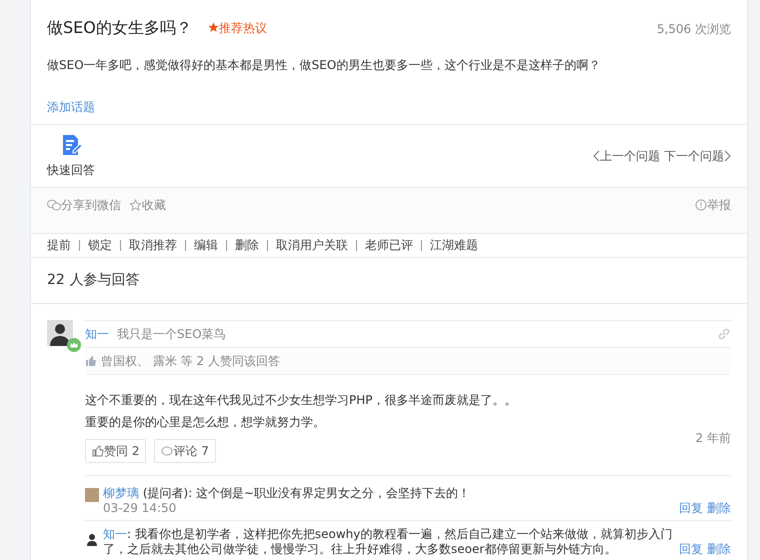 The width and height of the screenshot is (760, 560). Describe the element at coordinates (98, 451) in the screenshot. I see `thumbs-up-outline-icon` at that location.